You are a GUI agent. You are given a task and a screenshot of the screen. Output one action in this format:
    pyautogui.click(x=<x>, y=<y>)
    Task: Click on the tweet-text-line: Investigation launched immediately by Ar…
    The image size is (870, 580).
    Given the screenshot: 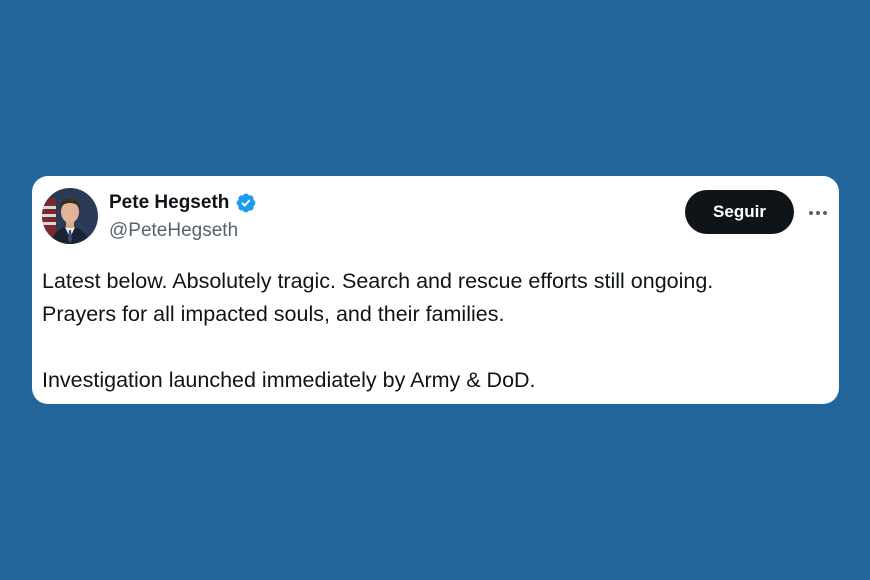 What is the action you would take?
    pyautogui.click(x=289, y=380)
    